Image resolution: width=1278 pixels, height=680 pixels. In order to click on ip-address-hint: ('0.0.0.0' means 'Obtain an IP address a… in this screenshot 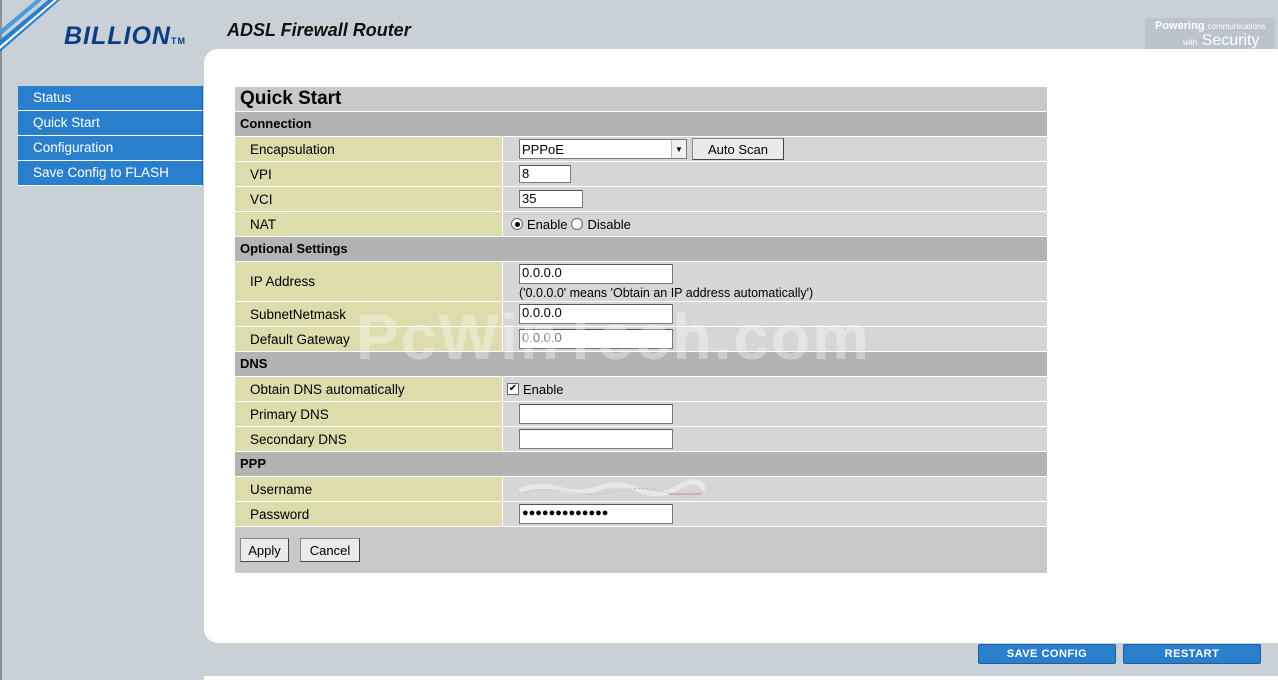, I will do `click(666, 292)`.